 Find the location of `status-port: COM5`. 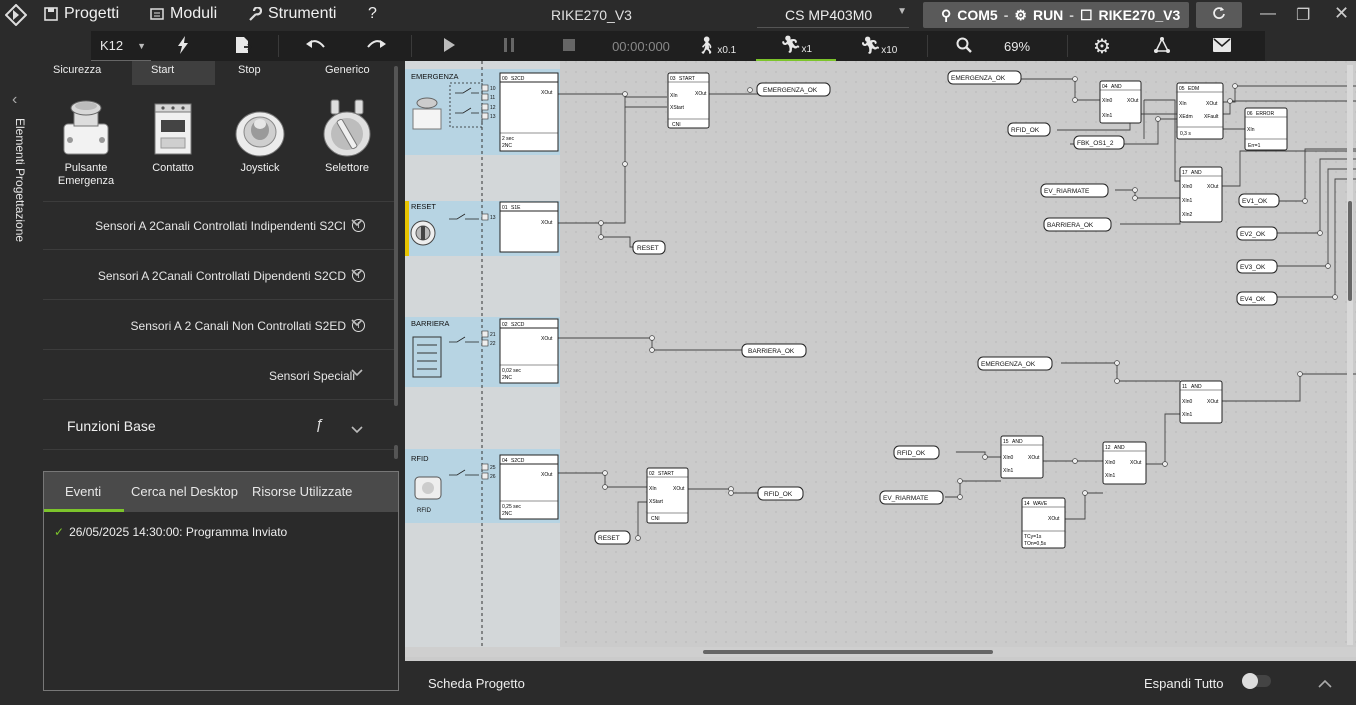

status-port: COM5 is located at coordinates (977, 15).